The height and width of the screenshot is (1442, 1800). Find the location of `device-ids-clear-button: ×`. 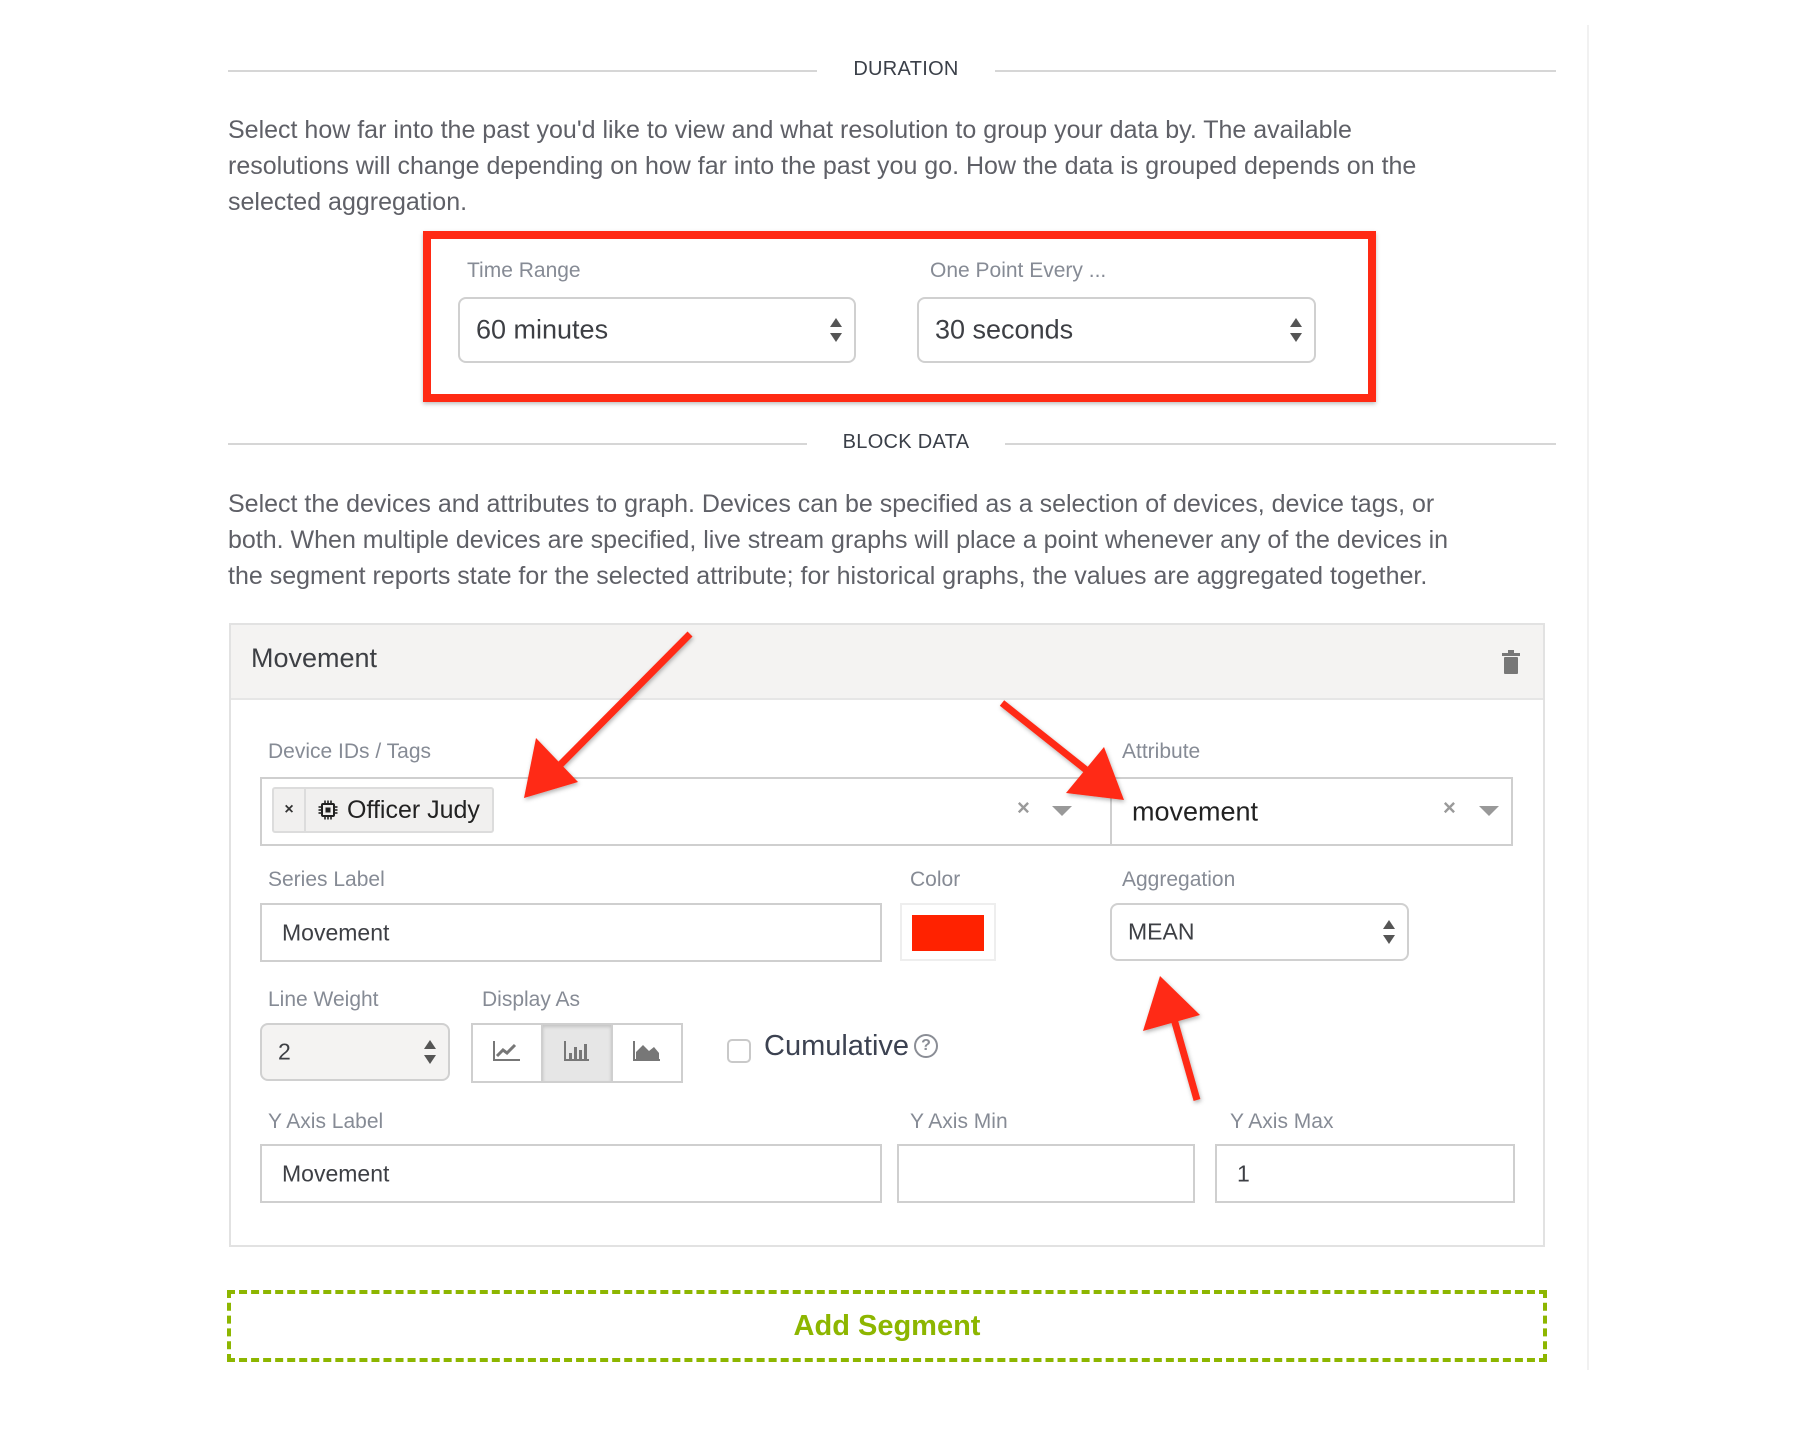

device-ids-clear-button: × is located at coordinates (1023, 808).